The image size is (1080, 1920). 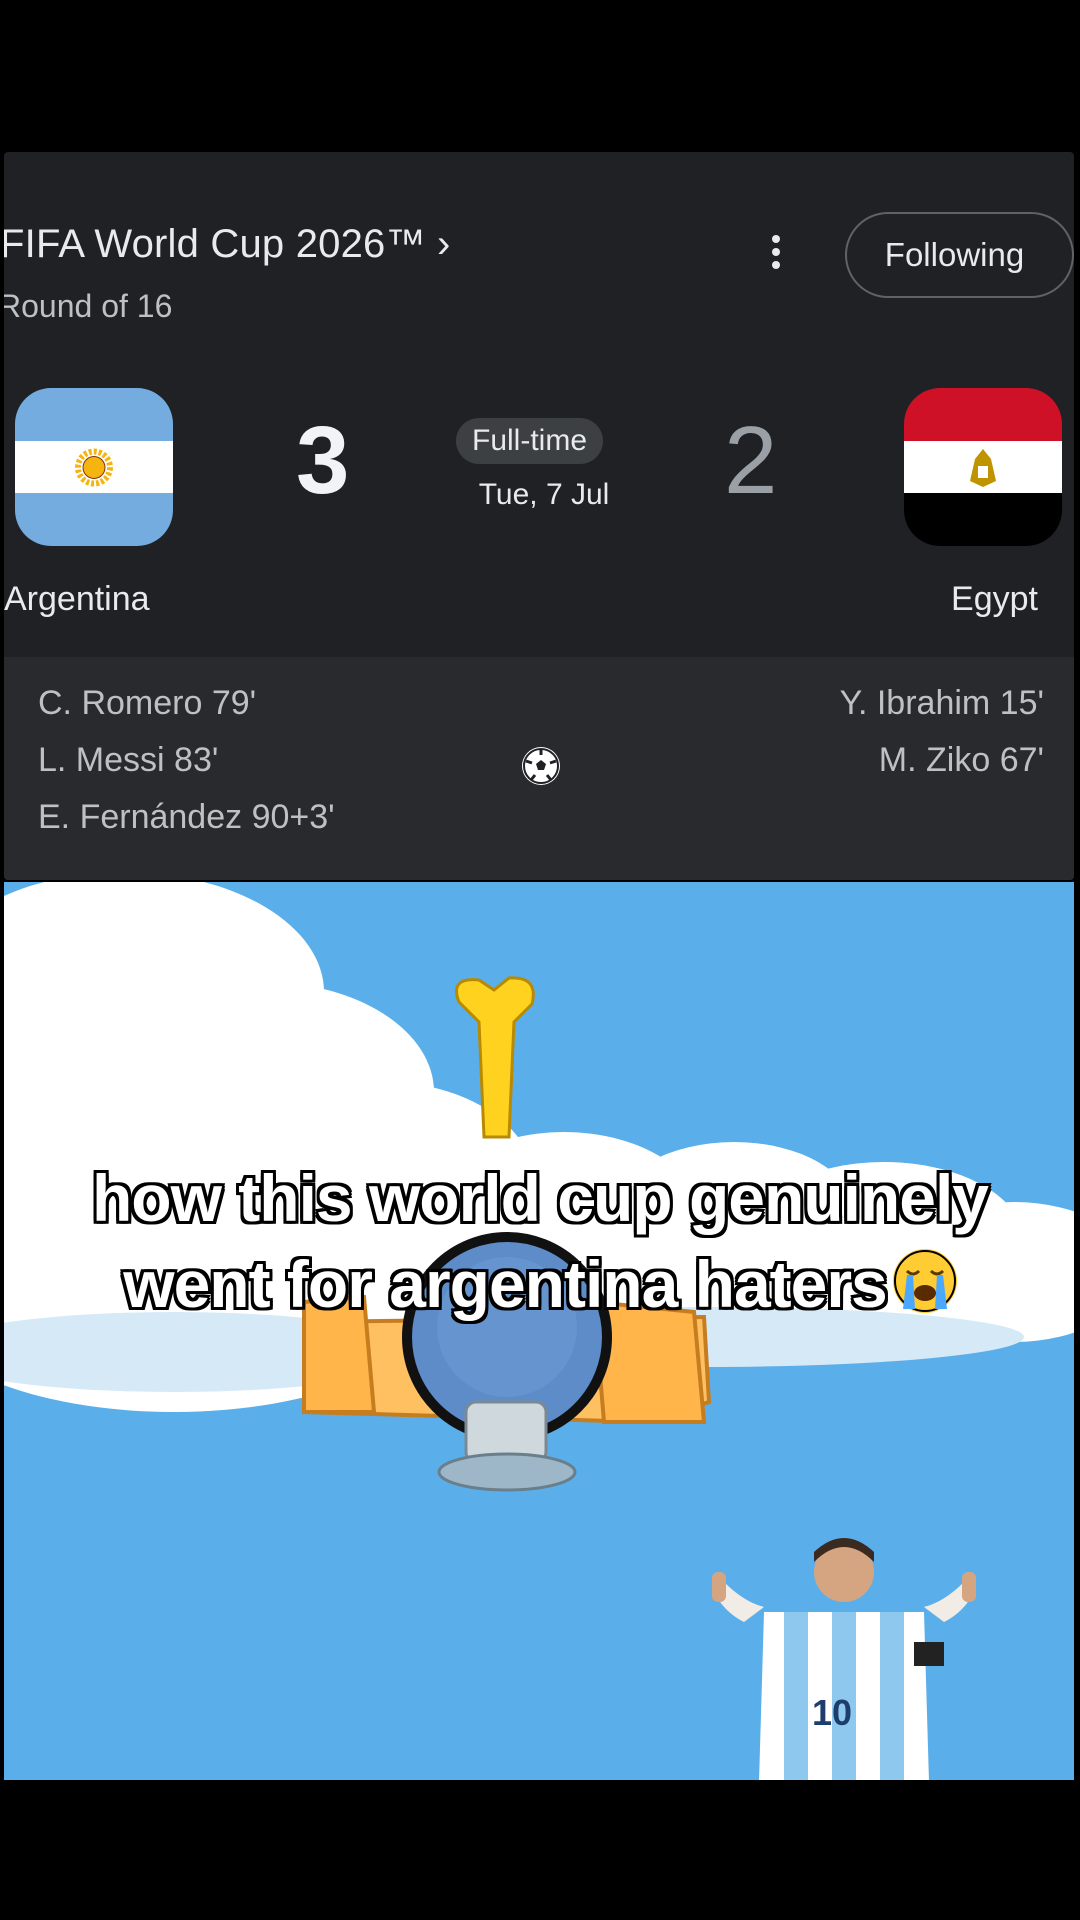 I want to click on egypt-flag-icon, so click(x=983, y=467).